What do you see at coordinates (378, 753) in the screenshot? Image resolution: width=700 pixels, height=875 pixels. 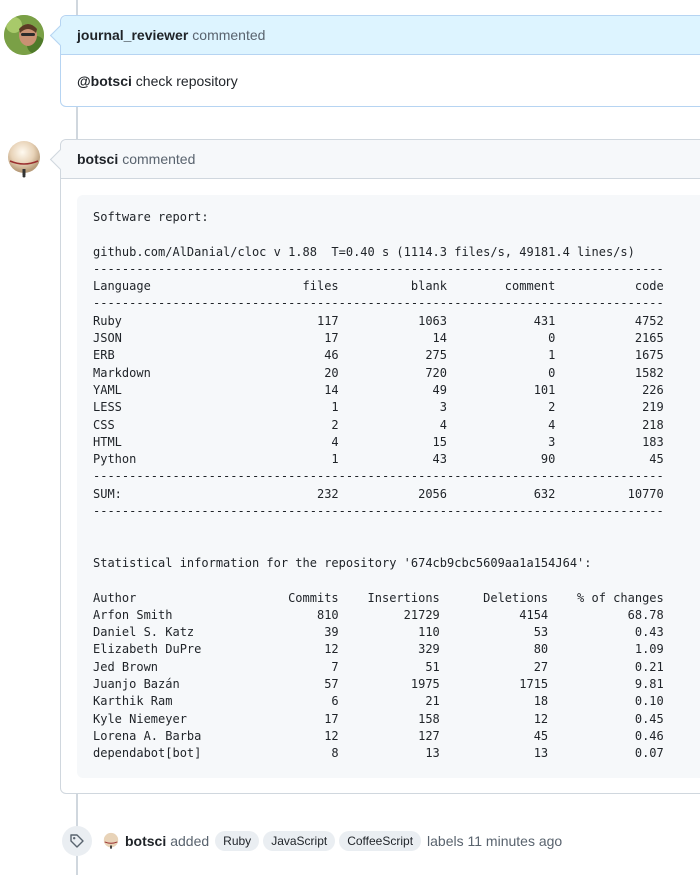 I see `report-line: dependabot[bot] 8 13 13 0.07` at bounding box center [378, 753].